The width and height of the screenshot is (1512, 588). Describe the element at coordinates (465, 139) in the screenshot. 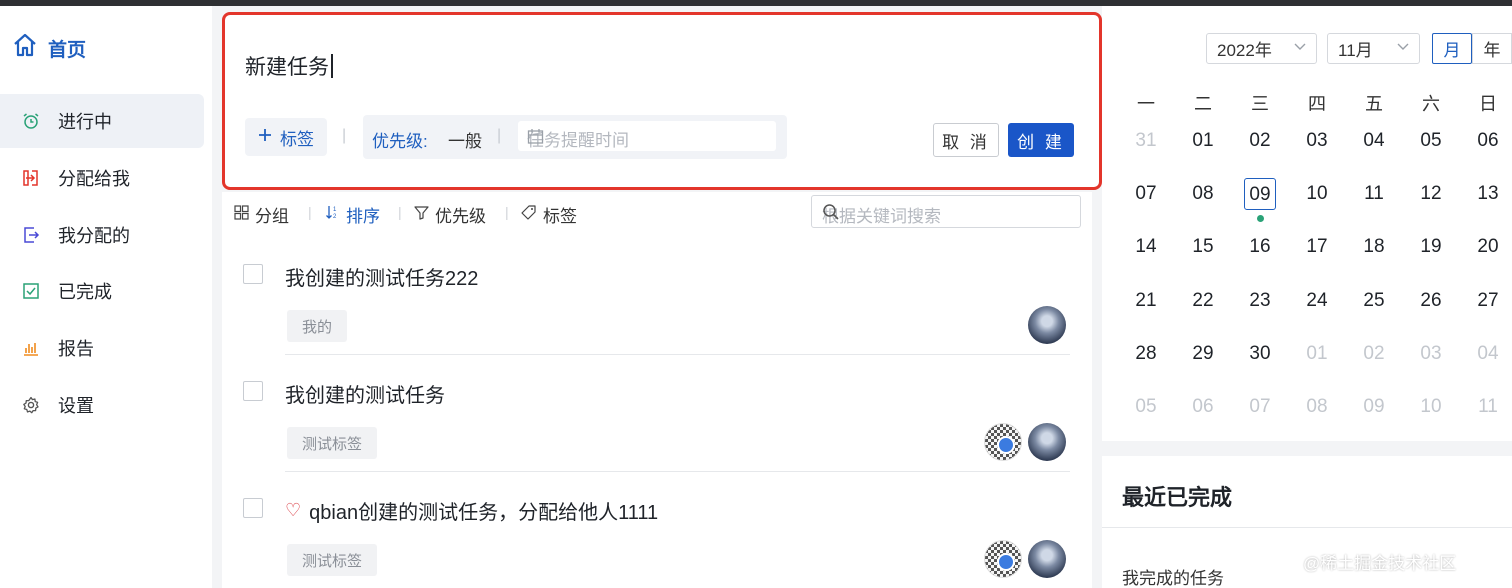

I see `priority-select: 一般` at that location.